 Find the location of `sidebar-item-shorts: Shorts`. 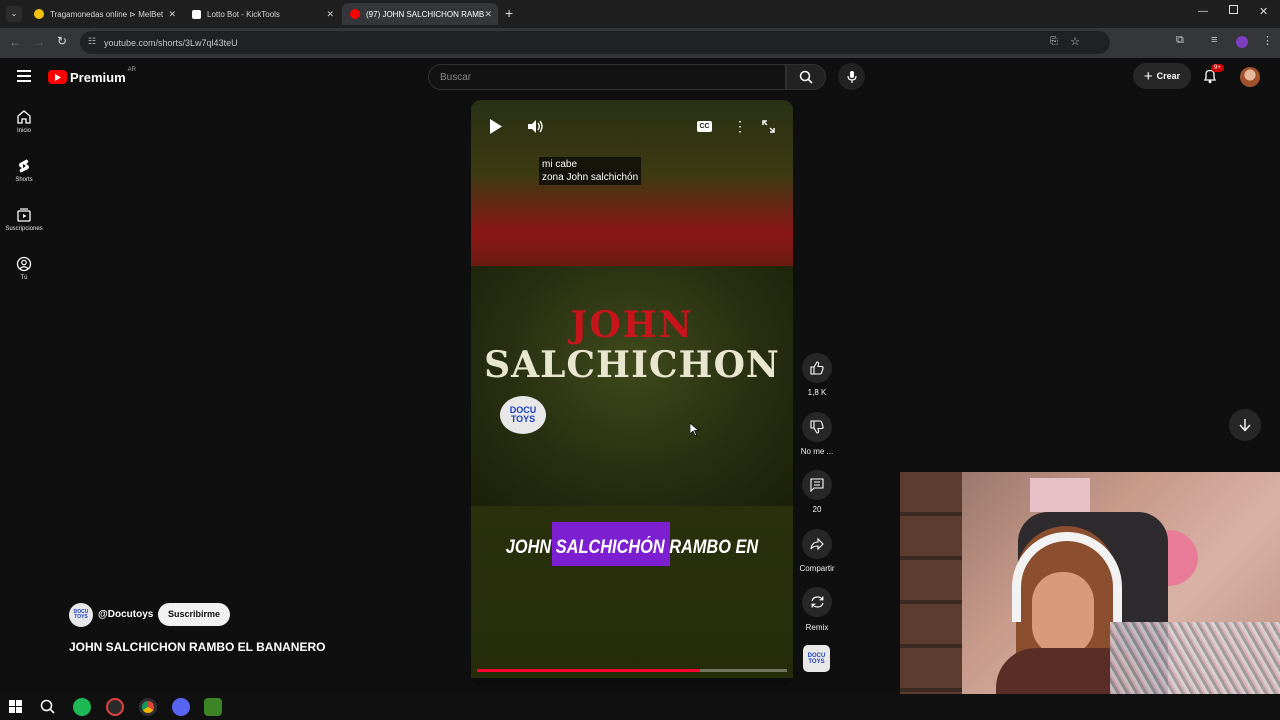

sidebar-item-shorts: Shorts is located at coordinates (24, 170).